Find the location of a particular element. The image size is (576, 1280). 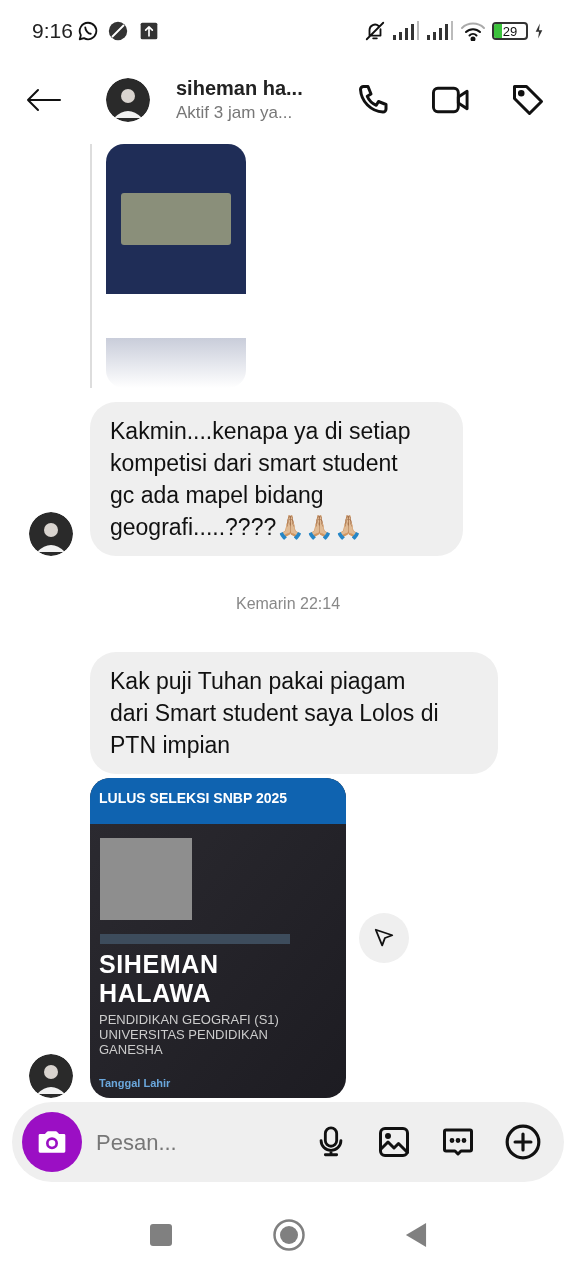

share-button is located at coordinates (384, 938).